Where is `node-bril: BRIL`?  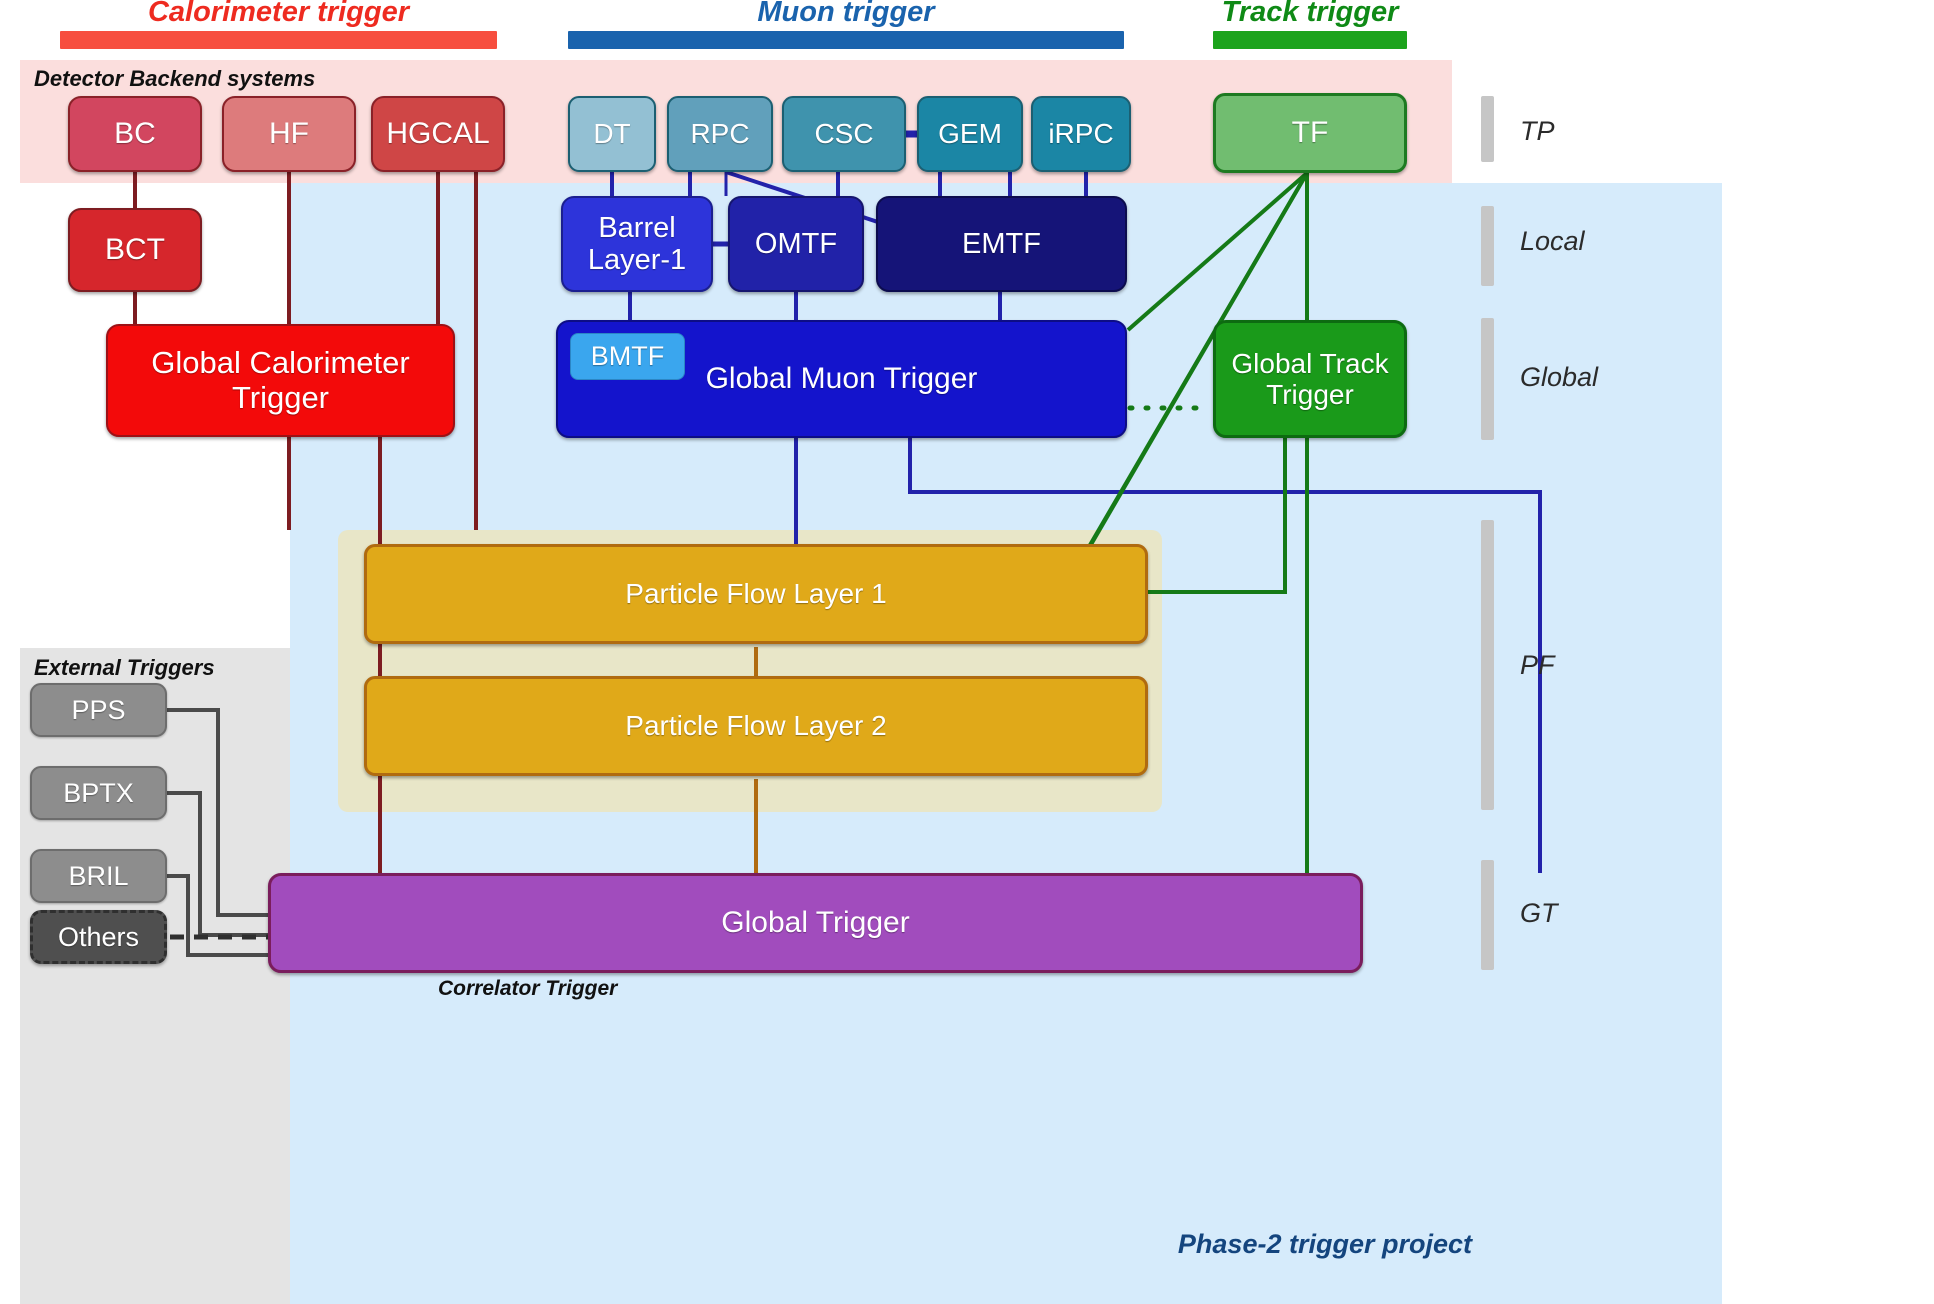
node-bril: BRIL is located at coordinates (98, 876).